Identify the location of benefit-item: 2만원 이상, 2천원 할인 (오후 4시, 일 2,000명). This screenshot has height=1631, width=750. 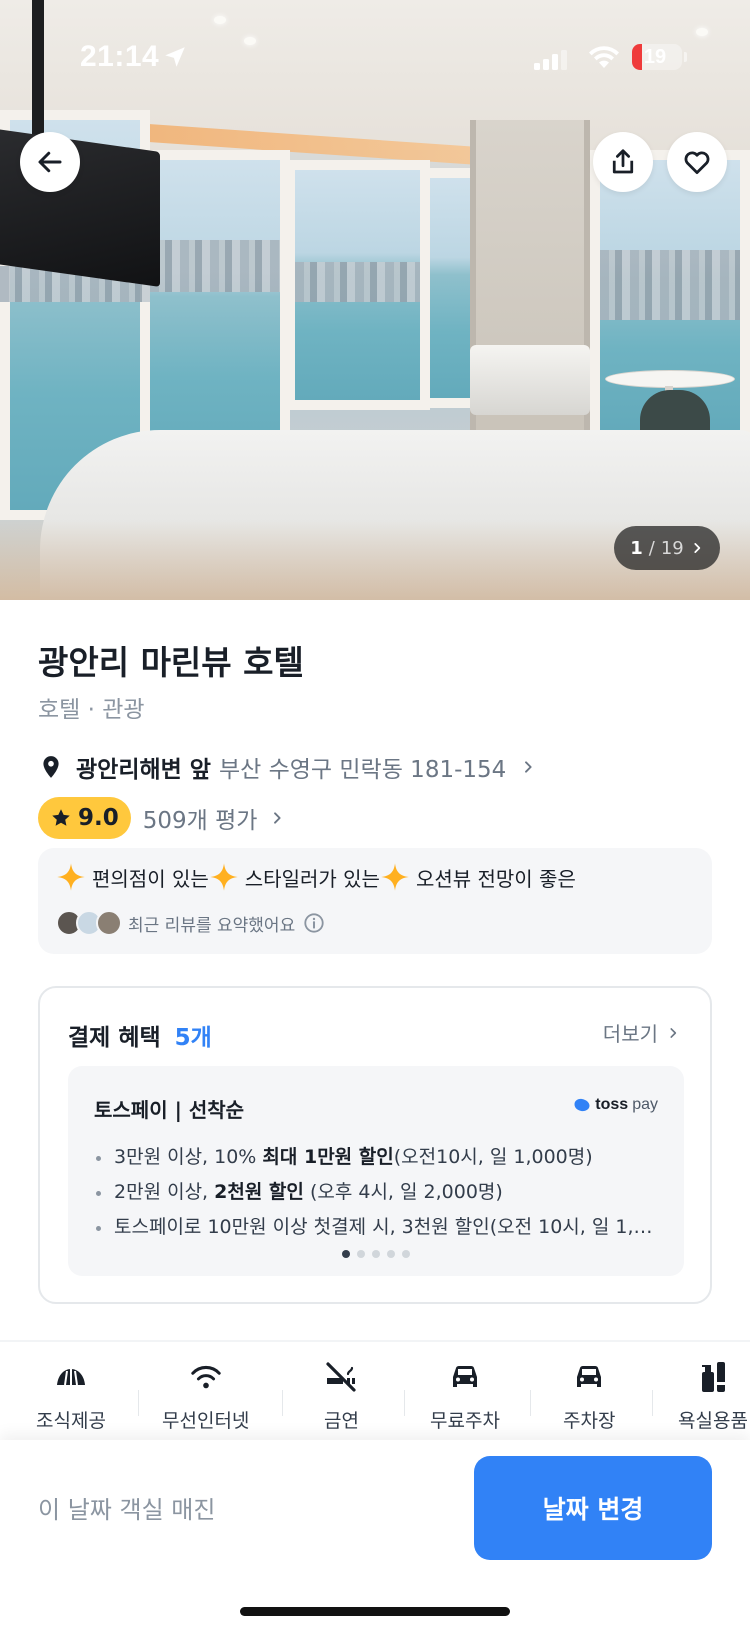
(374, 1192).